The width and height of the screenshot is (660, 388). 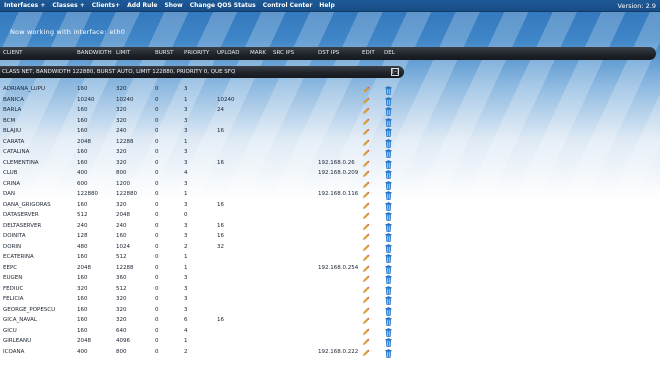 I want to click on collapse-toggle: [-], so click(x=395, y=72).